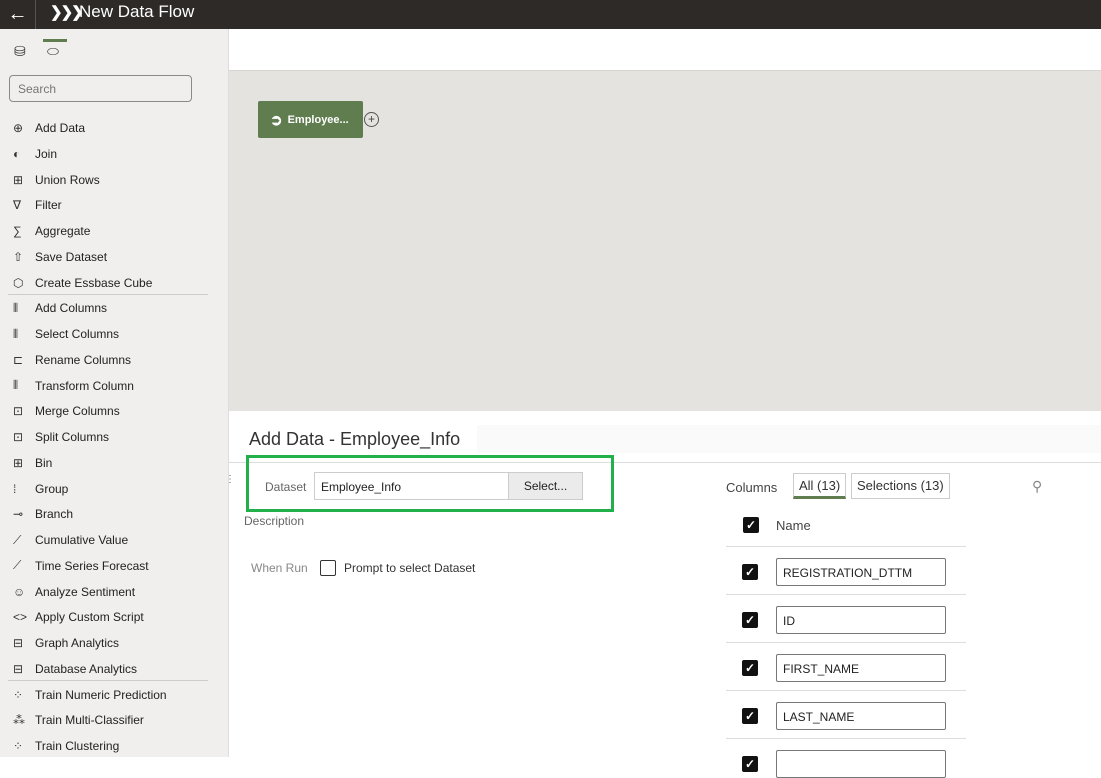 The width and height of the screenshot is (1101, 778). I want to click on sidebar-item: ⊞ Union Rows, so click(56, 180).